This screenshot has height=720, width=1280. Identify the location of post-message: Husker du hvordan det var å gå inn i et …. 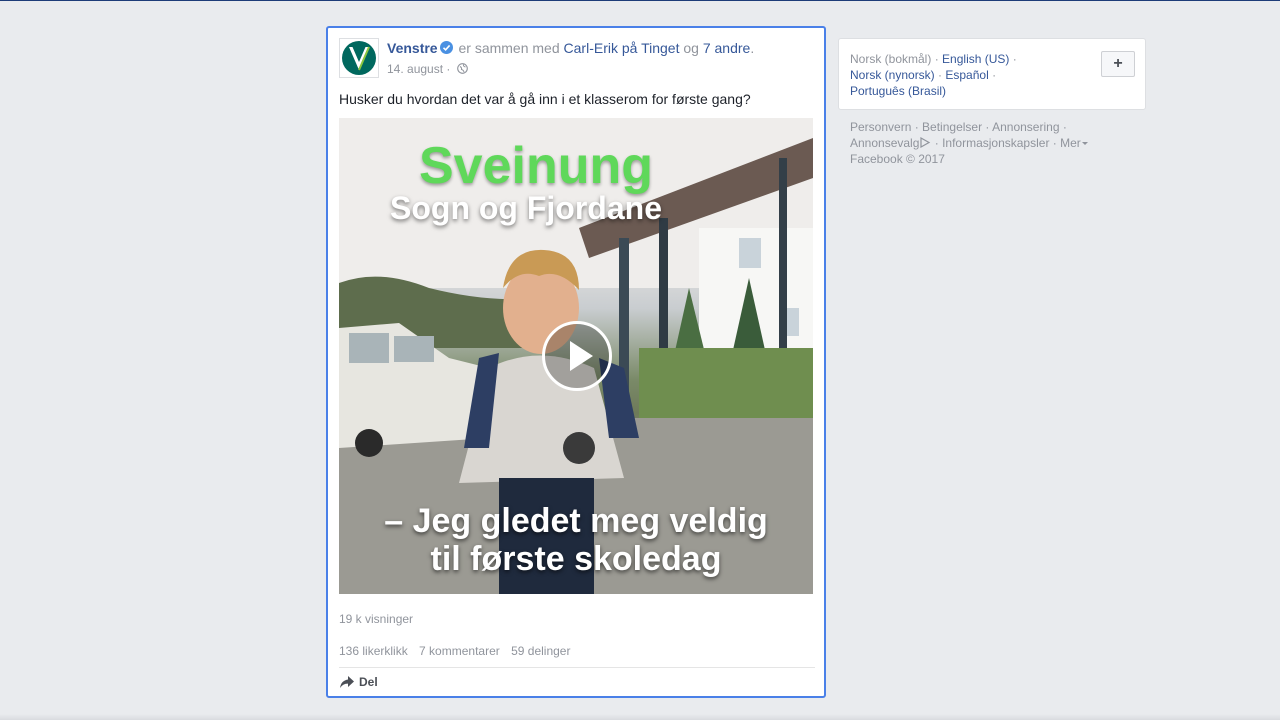
(545, 99).